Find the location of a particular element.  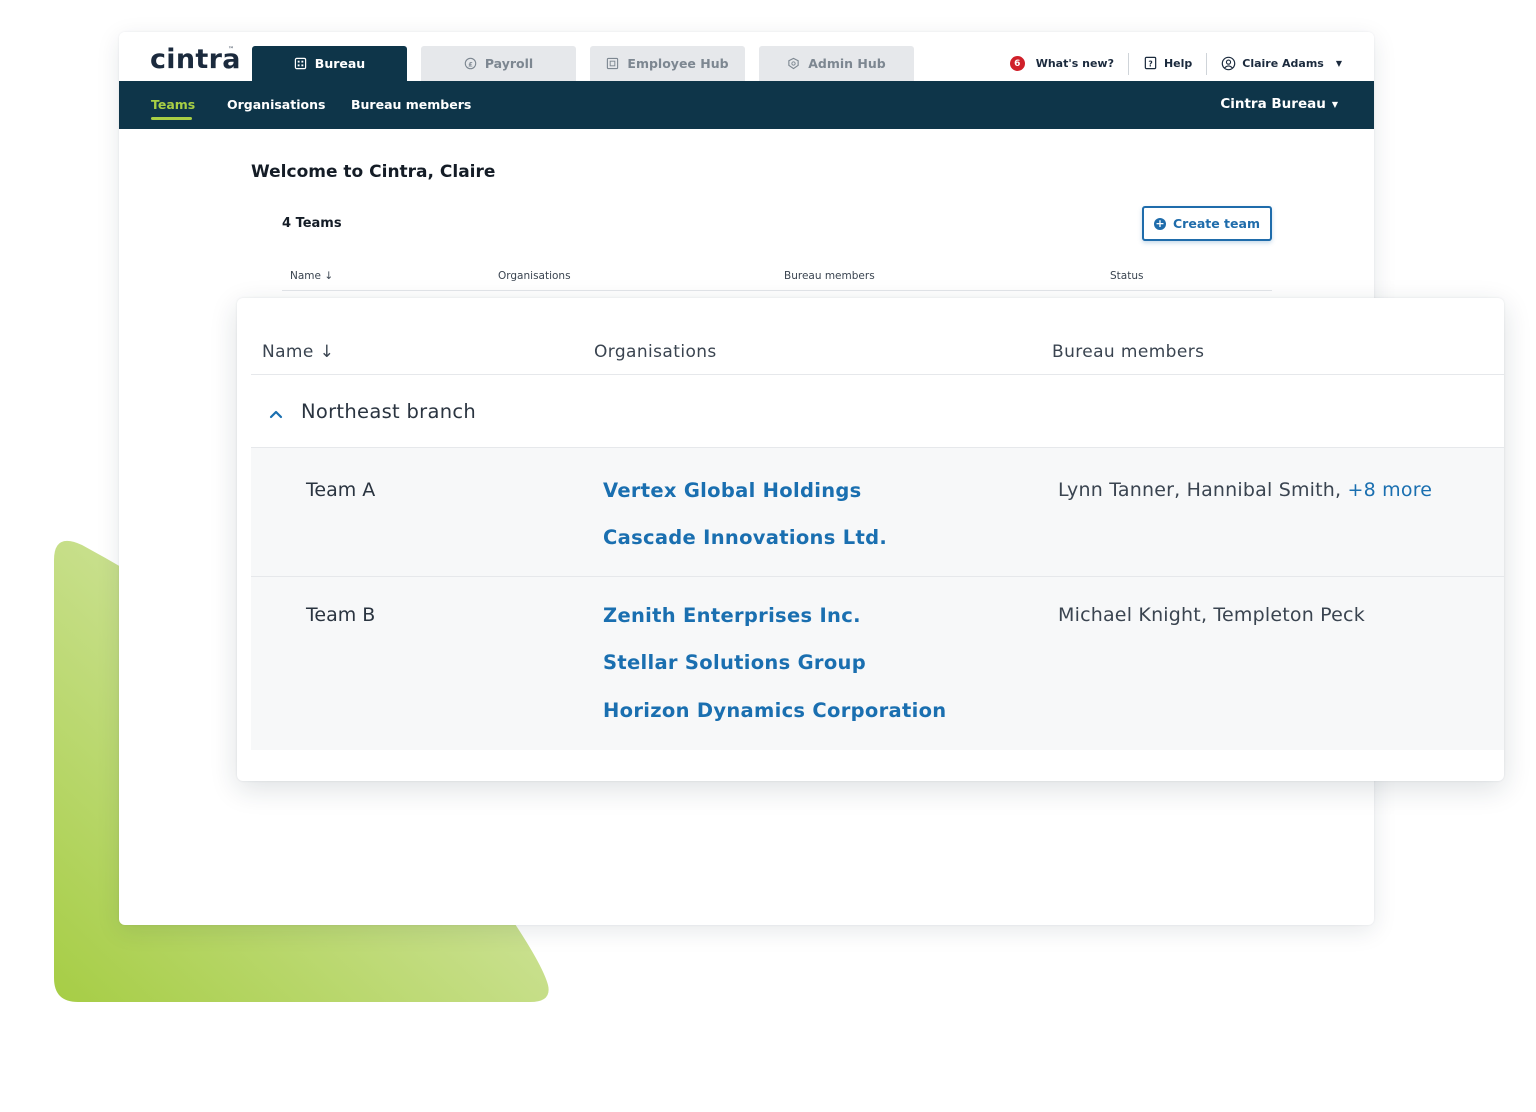

tab-employee-hub: Employee Hub is located at coordinates (667, 63).